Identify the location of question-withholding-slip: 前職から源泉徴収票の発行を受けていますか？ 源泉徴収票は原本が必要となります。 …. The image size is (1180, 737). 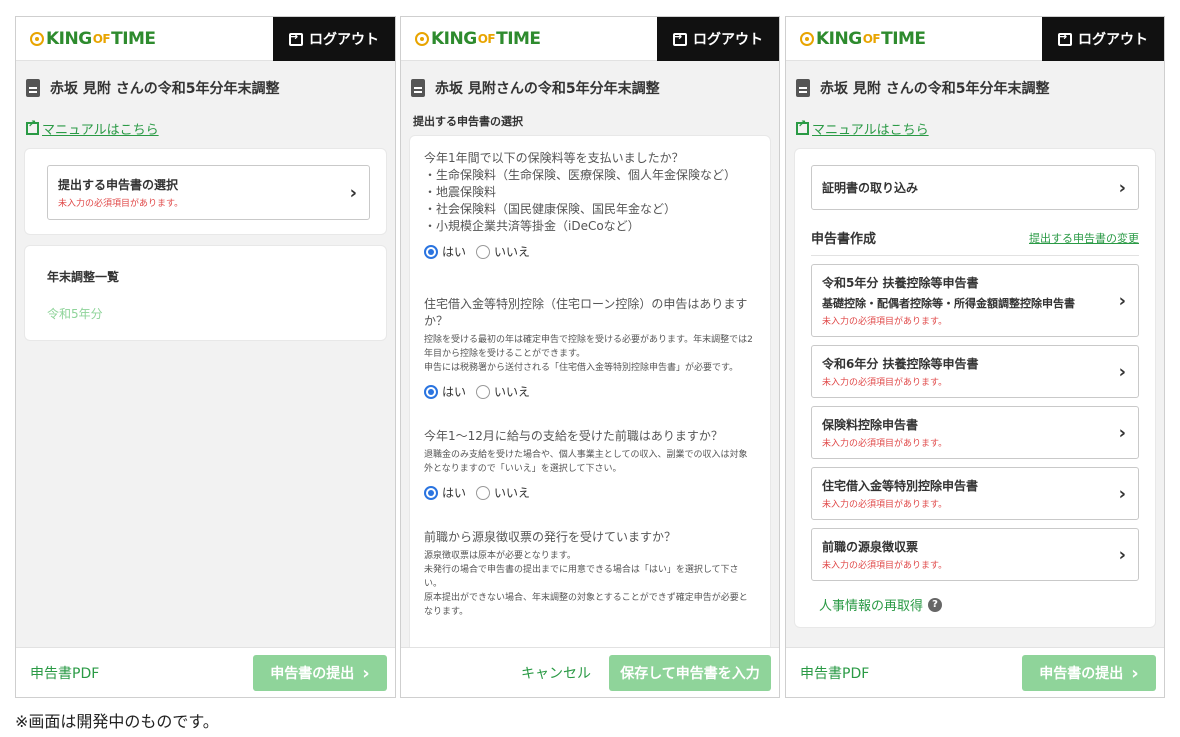
(590, 574).